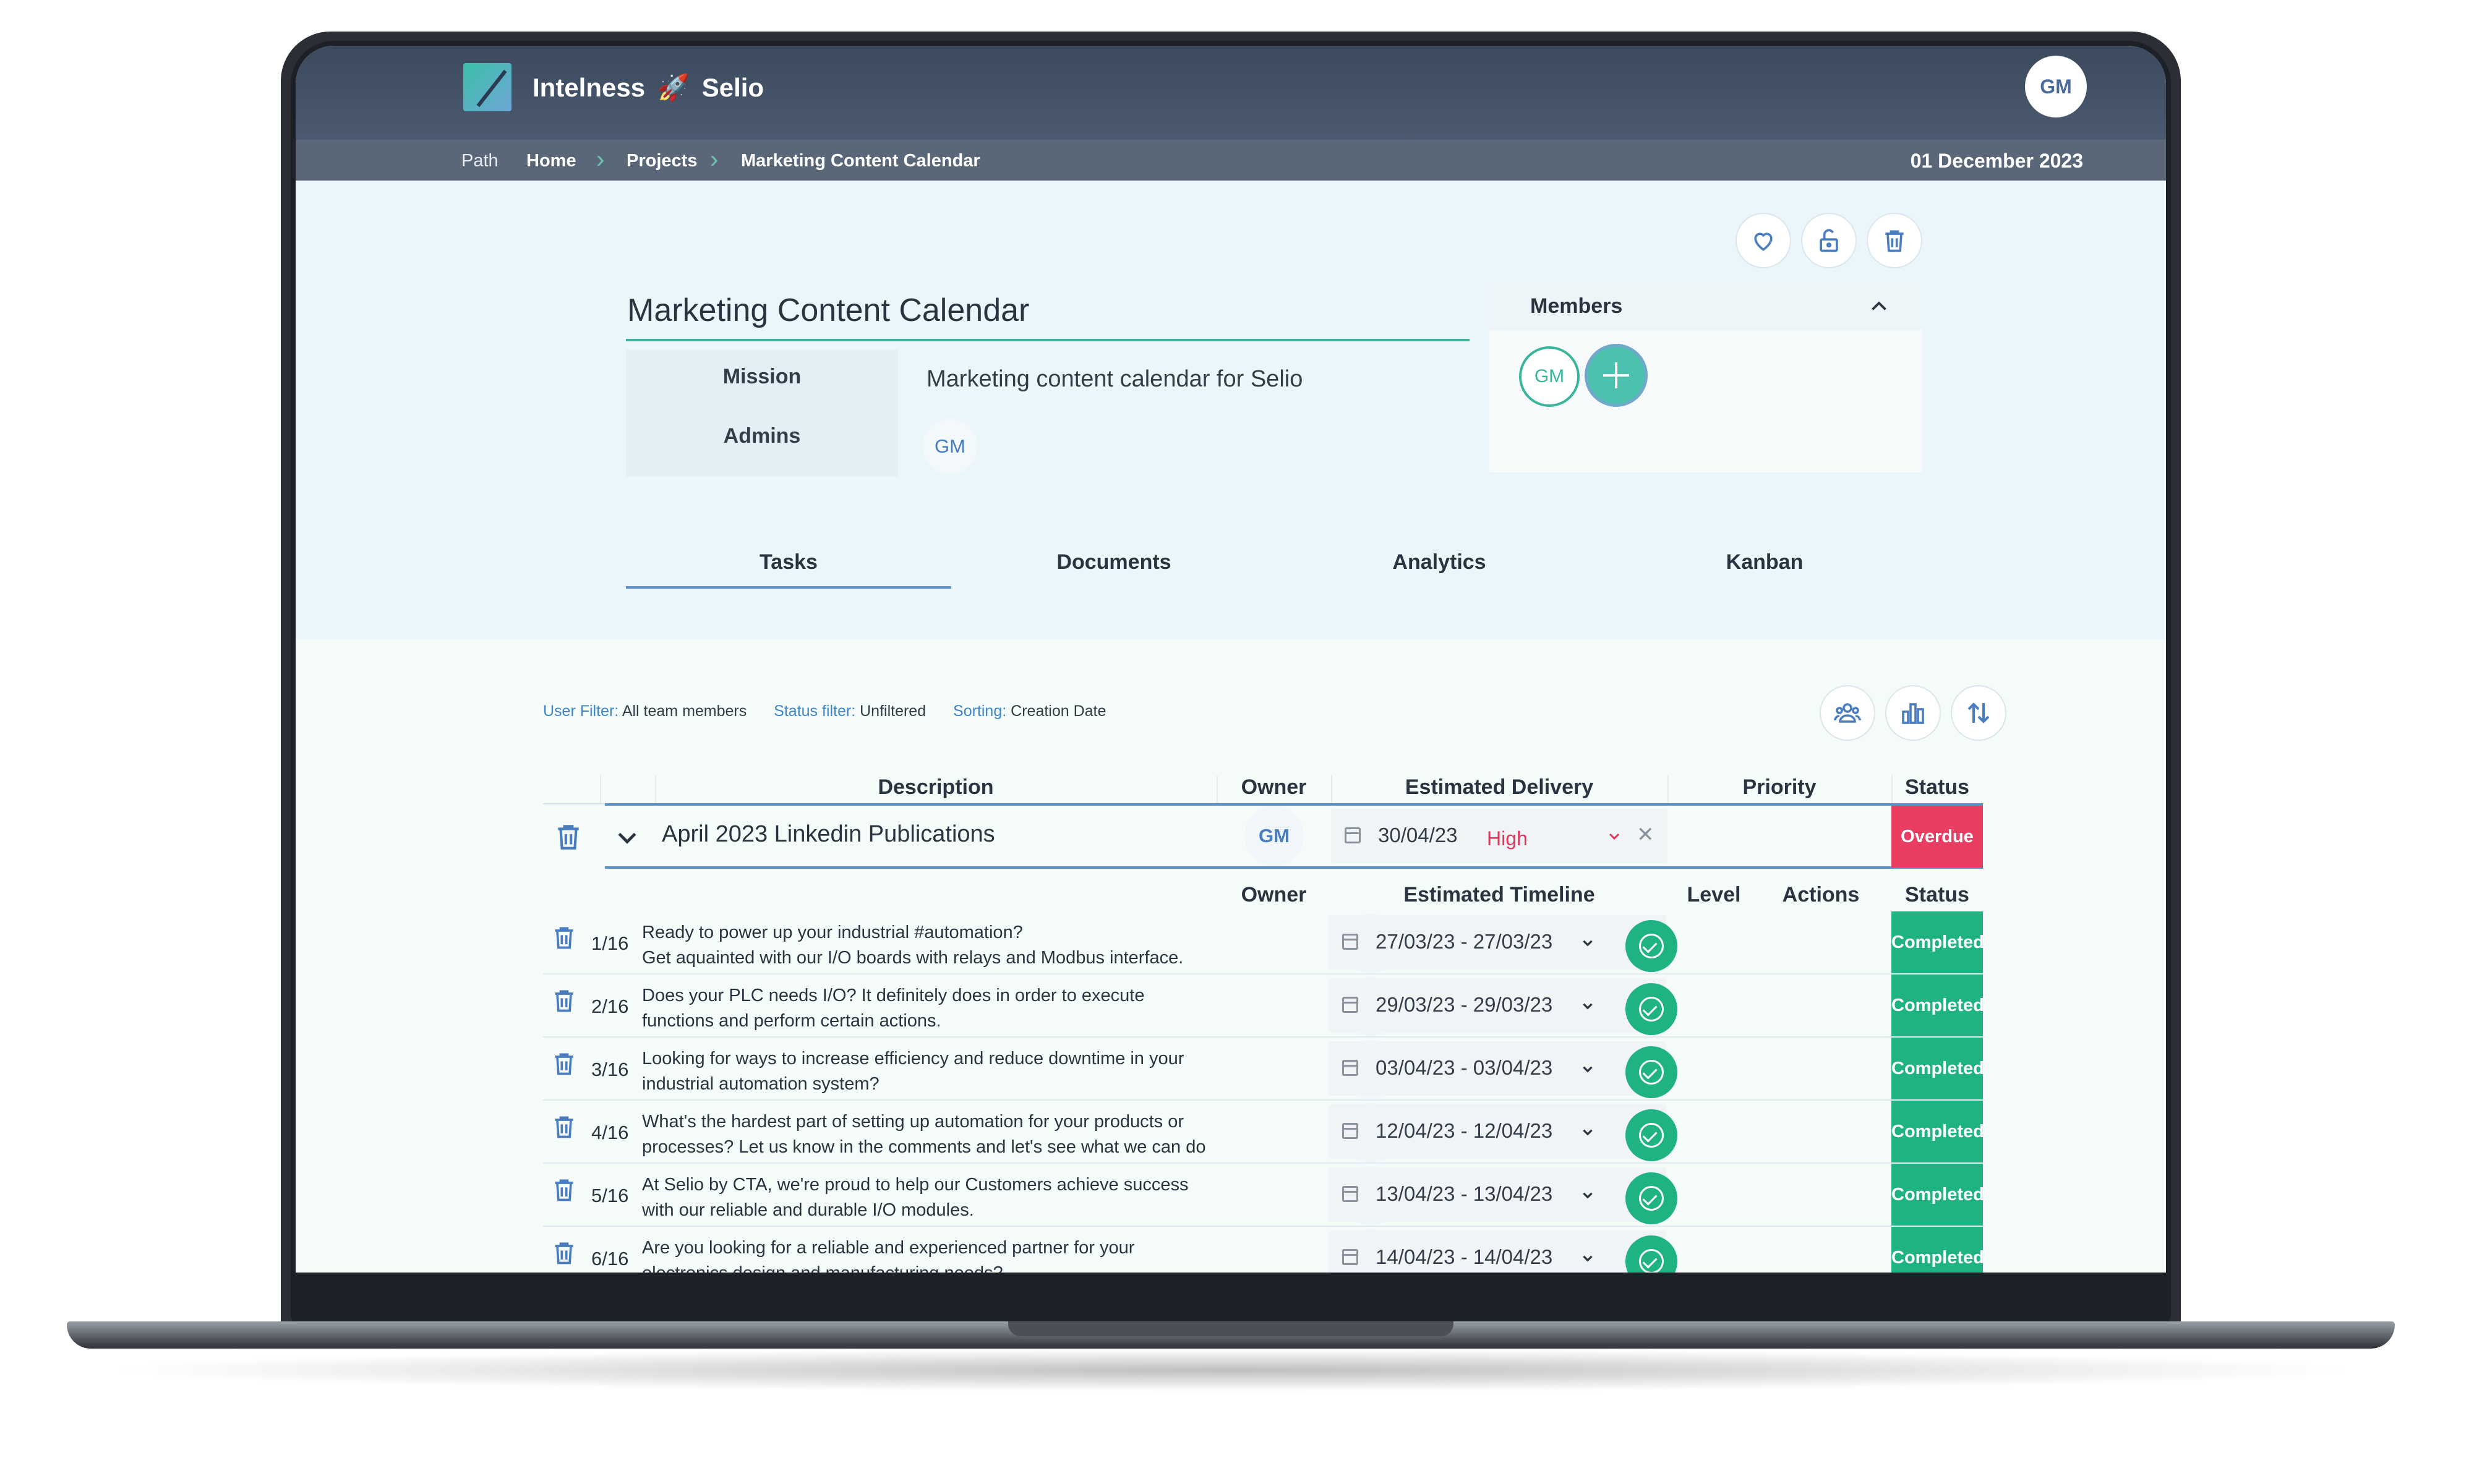 Image resolution: width=2474 pixels, height=1484 pixels. What do you see at coordinates (1507, 838) in the screenshot?
I see `priority-value: High` at bounding box center [1507, 838].